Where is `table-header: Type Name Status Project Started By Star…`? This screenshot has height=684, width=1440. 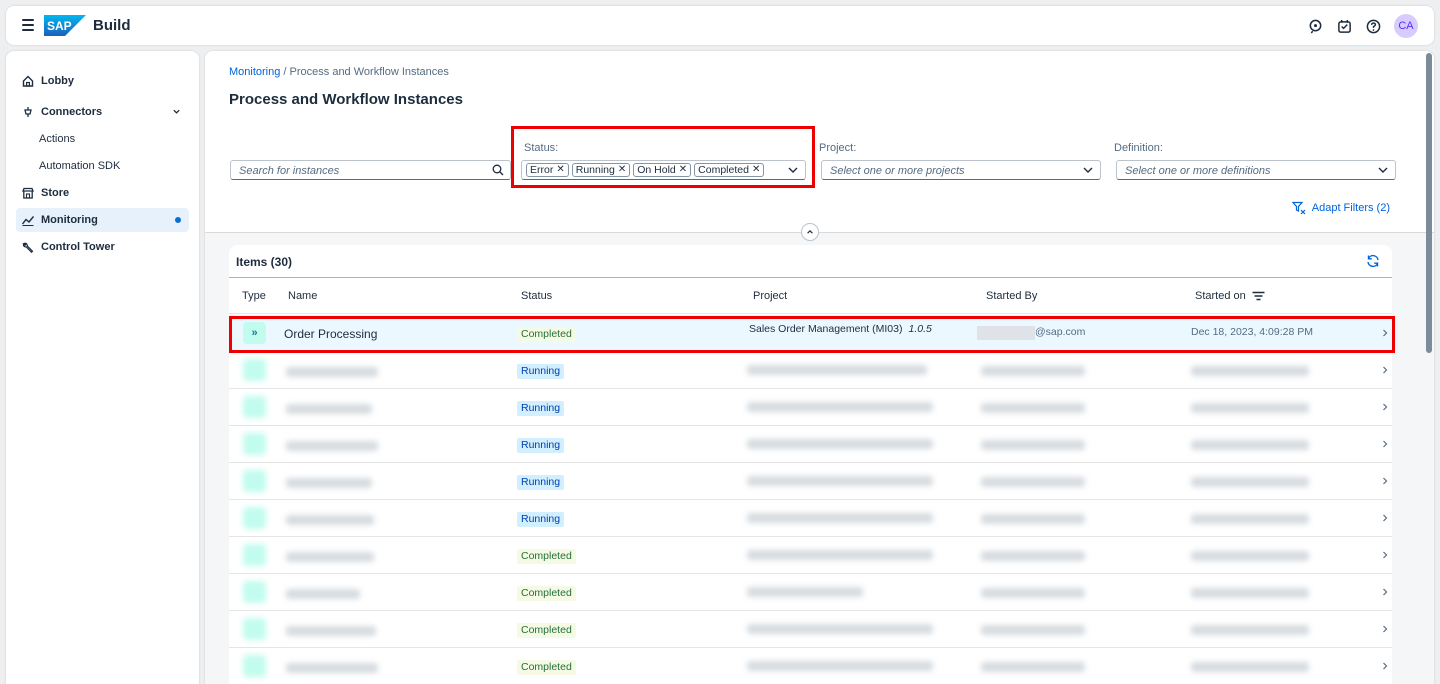 table-header: Type Name Status Project Started By Star… is located at coordinates (810, 295).